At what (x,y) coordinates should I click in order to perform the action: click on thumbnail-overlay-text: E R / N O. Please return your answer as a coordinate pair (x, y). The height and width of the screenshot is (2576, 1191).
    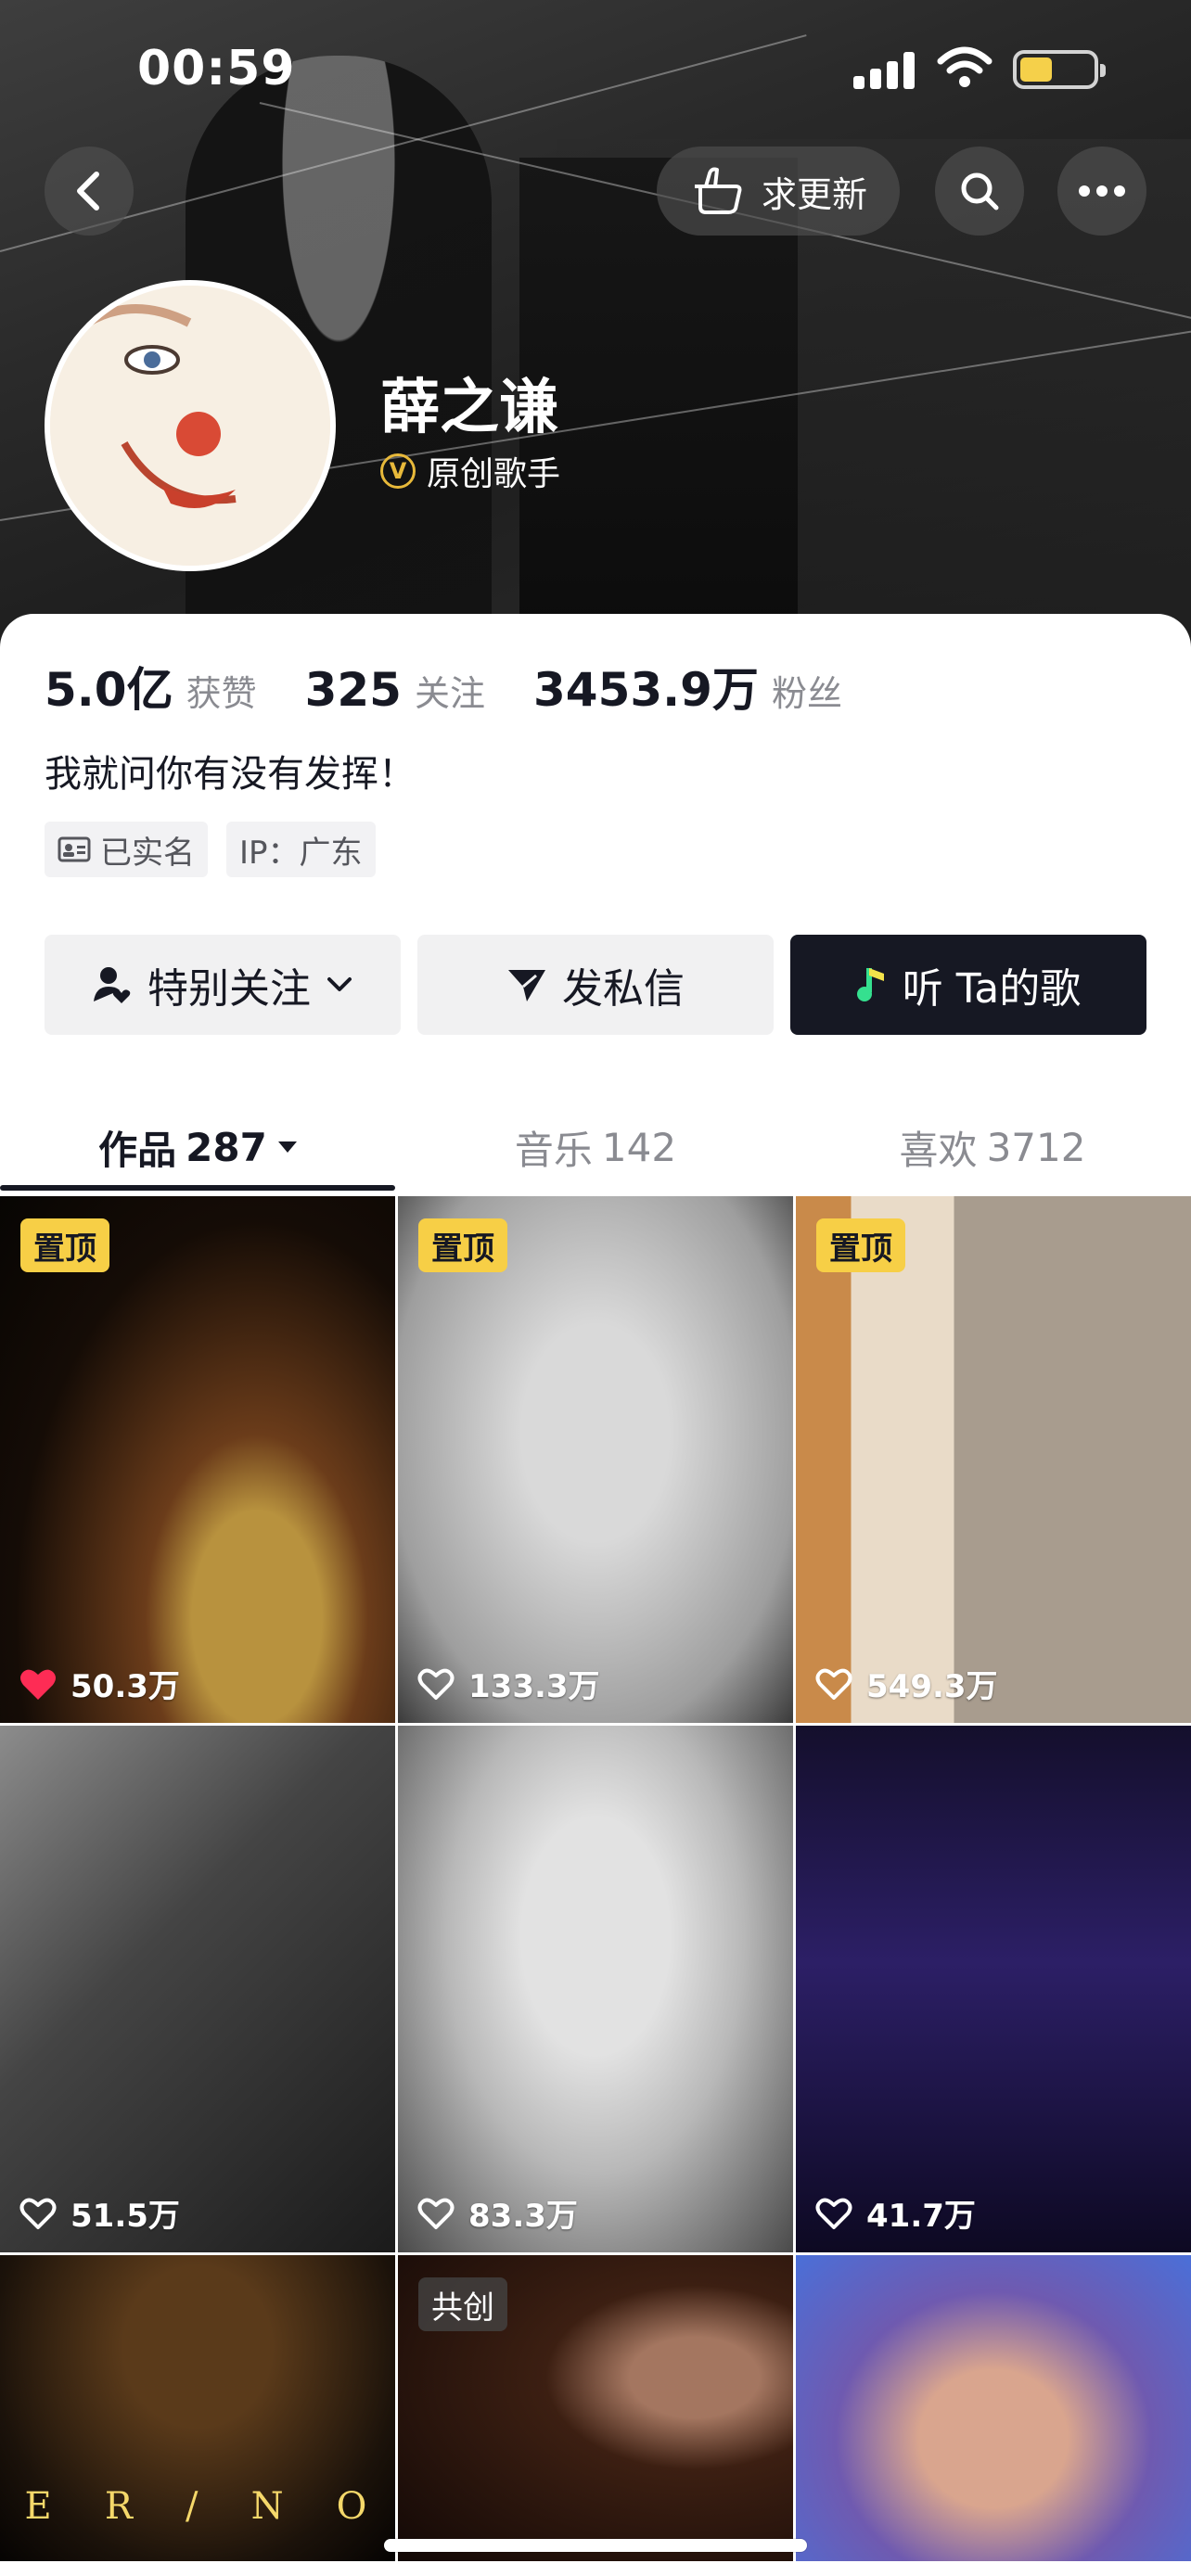
    Looking at the image, I should click on (197, 2506).